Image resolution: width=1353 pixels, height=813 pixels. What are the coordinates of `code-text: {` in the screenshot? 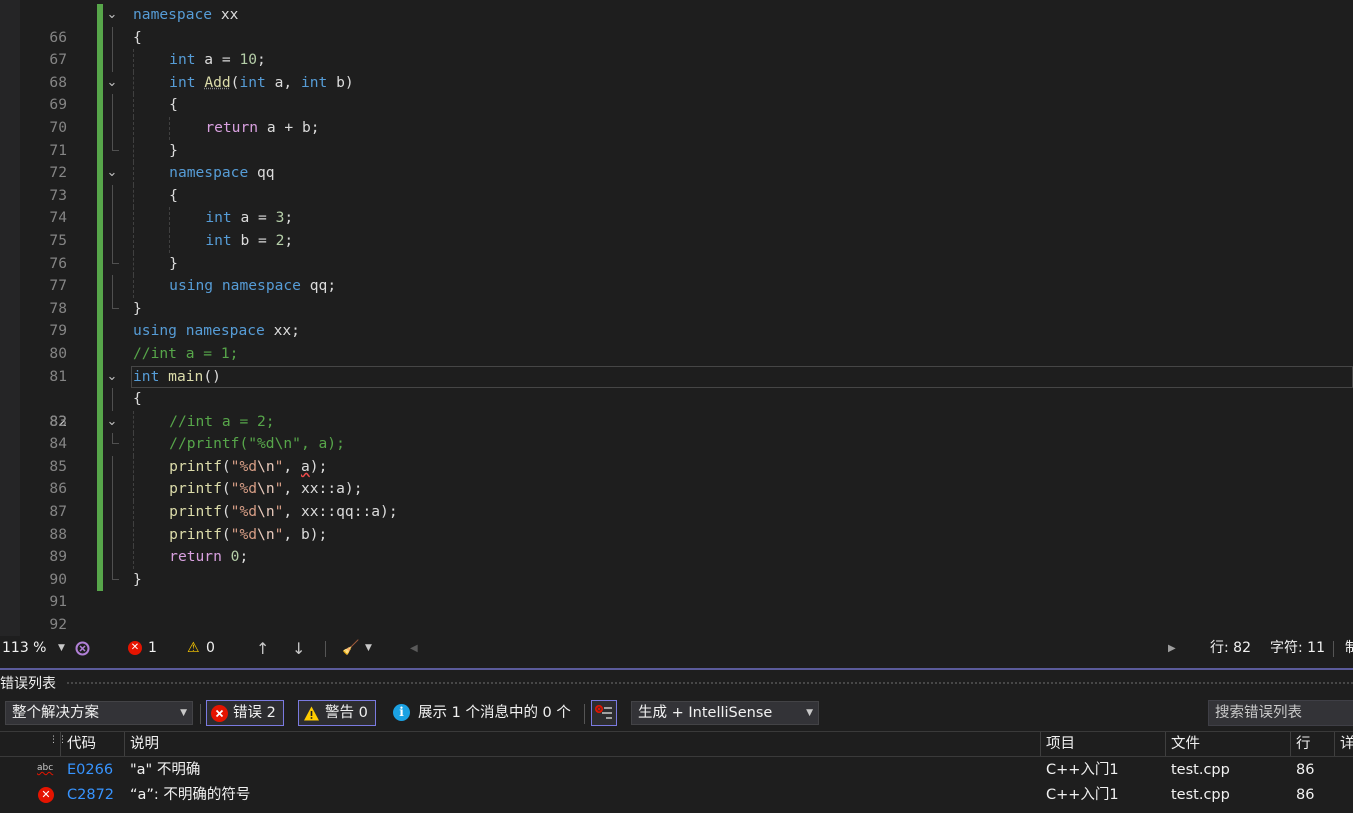 It's located at (137, 399).